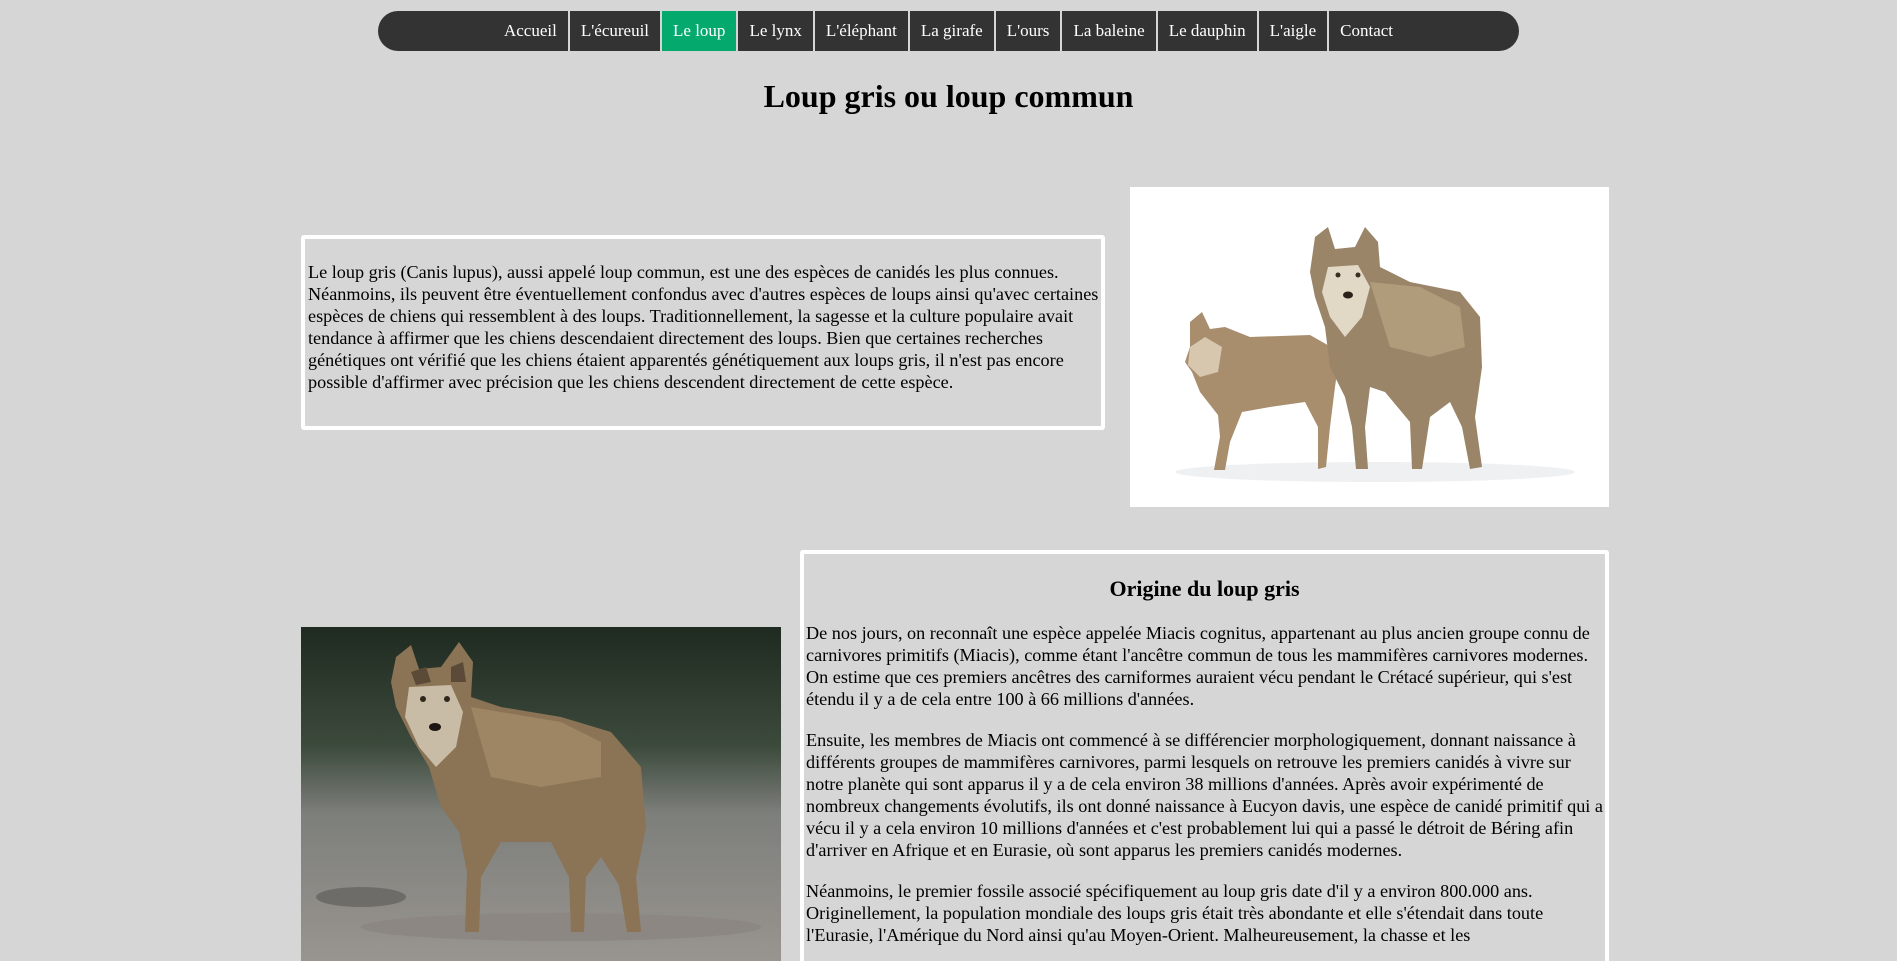  I want to click on two-wolves-photo, so click(1369, 347).